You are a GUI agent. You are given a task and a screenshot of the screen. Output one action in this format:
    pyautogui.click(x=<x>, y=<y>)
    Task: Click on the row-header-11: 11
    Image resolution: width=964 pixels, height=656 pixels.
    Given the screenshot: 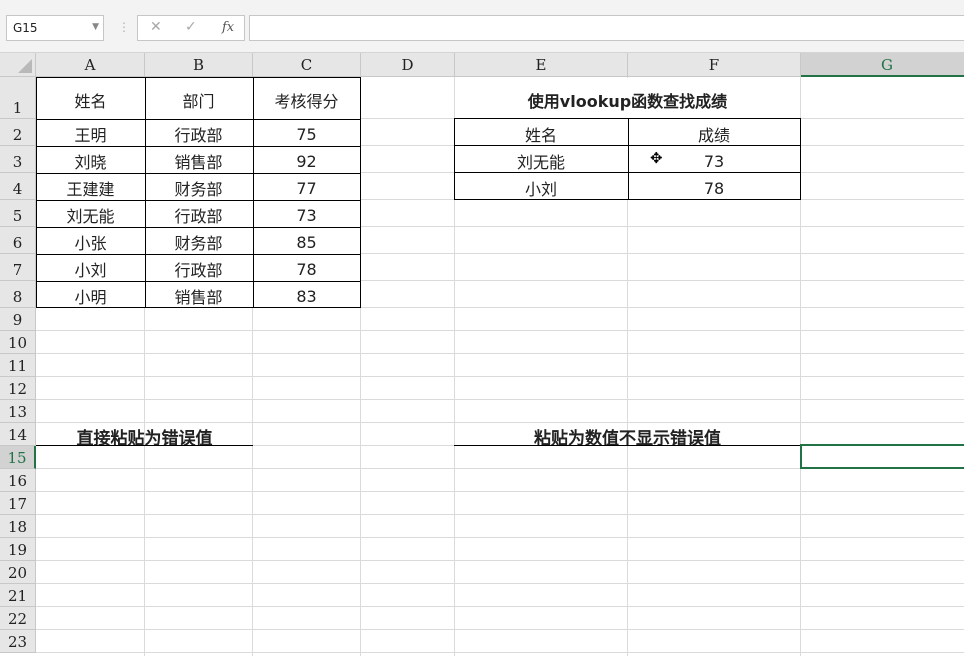 What is the action you would take?
    pyautogui.click(x=18, y=365)
    